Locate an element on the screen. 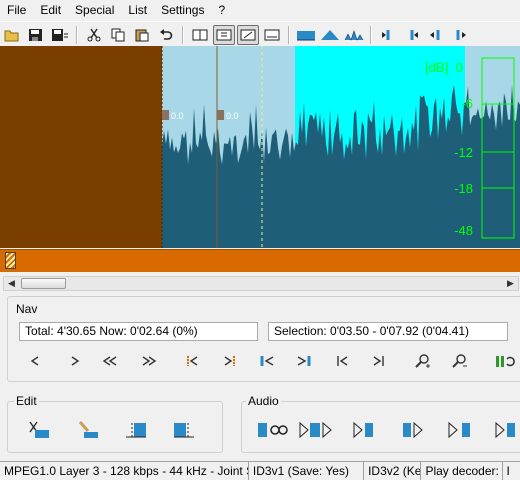 The width and height of the screenshot is (520, 480). trim-right-icon is located at coordinates (184, 430).